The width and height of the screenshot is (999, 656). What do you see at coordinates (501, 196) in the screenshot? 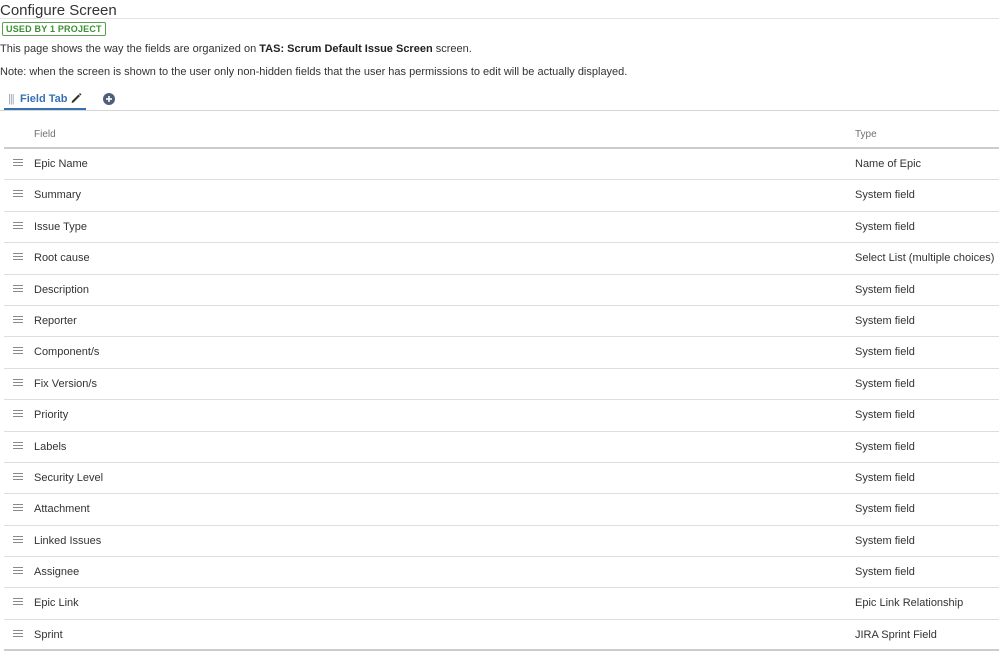
I see `table-row: Summary System field` at bounding box center [501, 196].